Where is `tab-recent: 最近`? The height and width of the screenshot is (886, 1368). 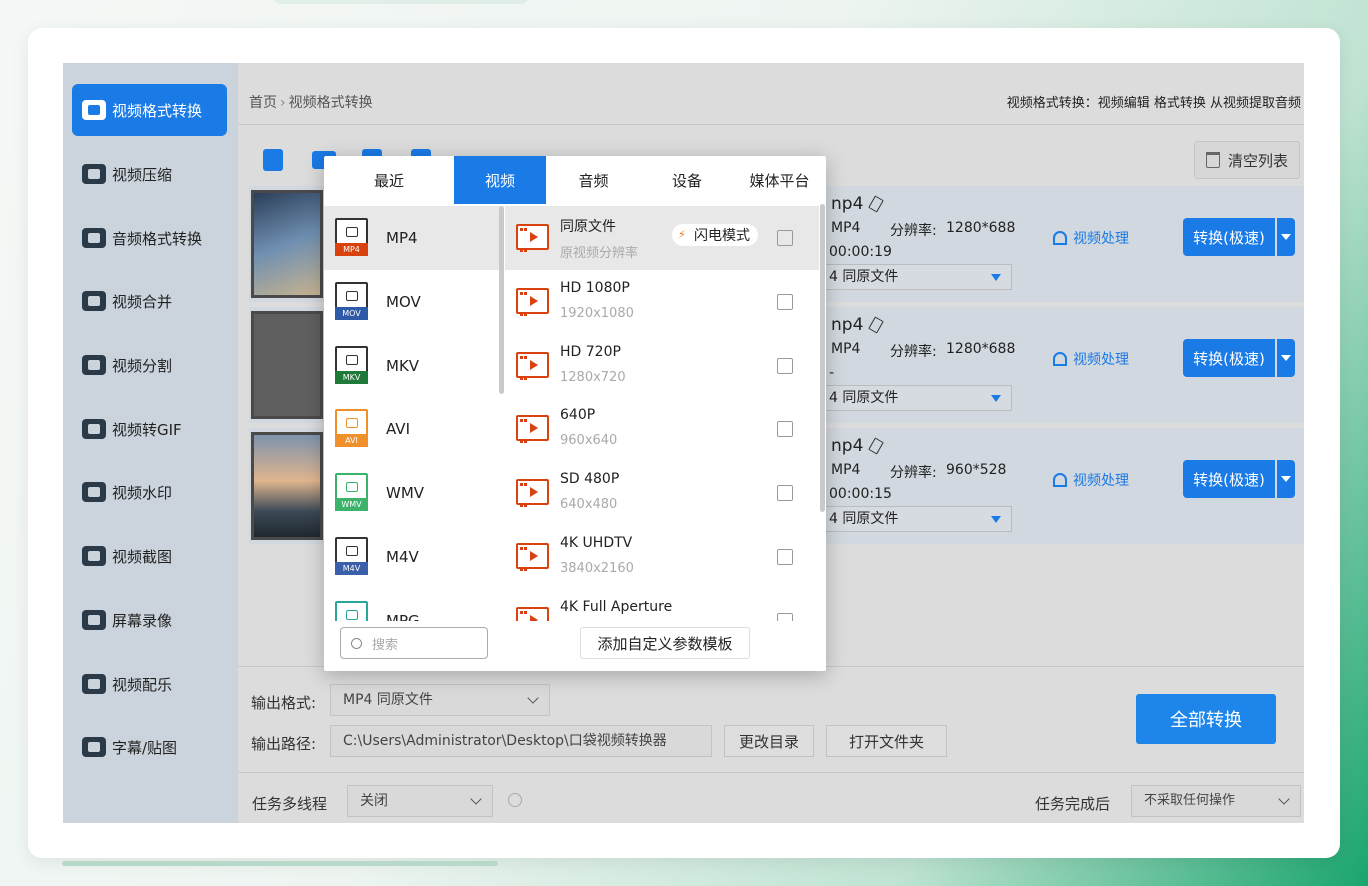 tab-recent: 最近 is located at coordinates (389, 180).